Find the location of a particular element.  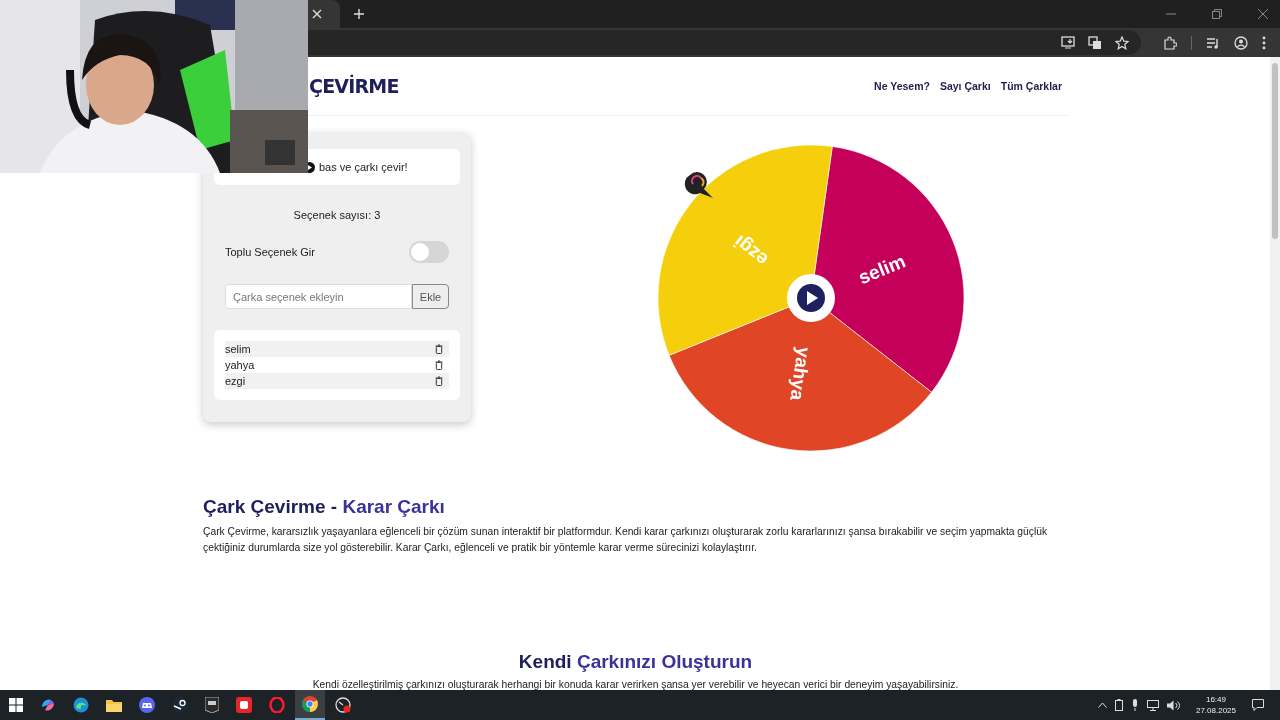

swirl-icon is located at coordinates (48, 705).